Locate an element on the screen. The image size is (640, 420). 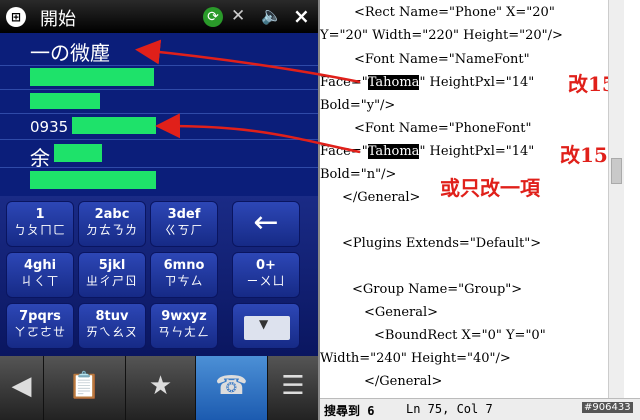
annotation-change-size-2: 改15 is located at coordinates (584, 155).